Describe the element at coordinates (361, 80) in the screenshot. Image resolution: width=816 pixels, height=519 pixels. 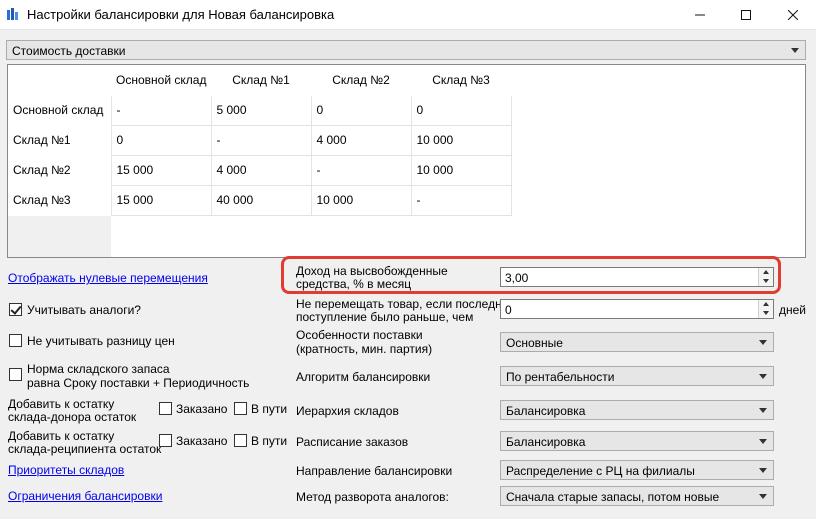
I see `column-header: Склад №2` at that location.